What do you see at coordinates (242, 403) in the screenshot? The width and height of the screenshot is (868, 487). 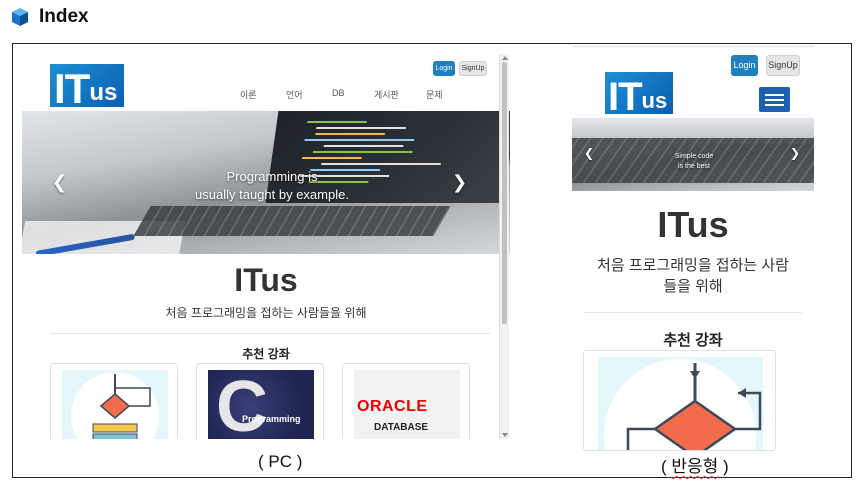 I see `c-letter: C` at bounding box center [242, 403].